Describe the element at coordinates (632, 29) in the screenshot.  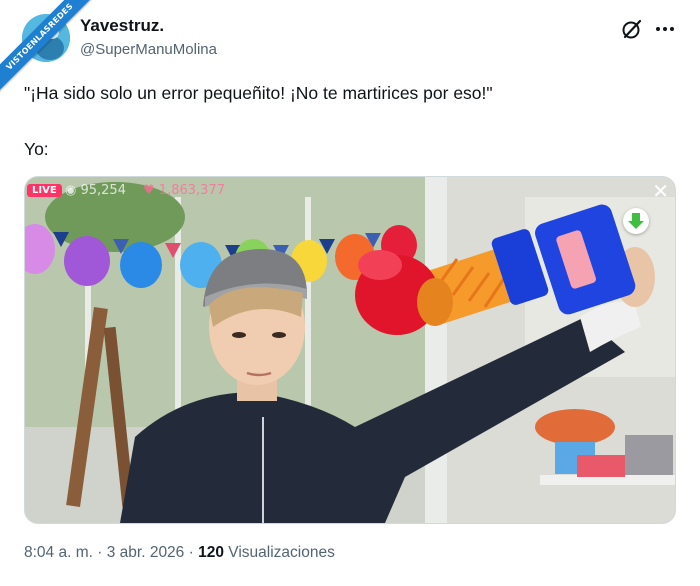
I see `grok-icon` at that location.